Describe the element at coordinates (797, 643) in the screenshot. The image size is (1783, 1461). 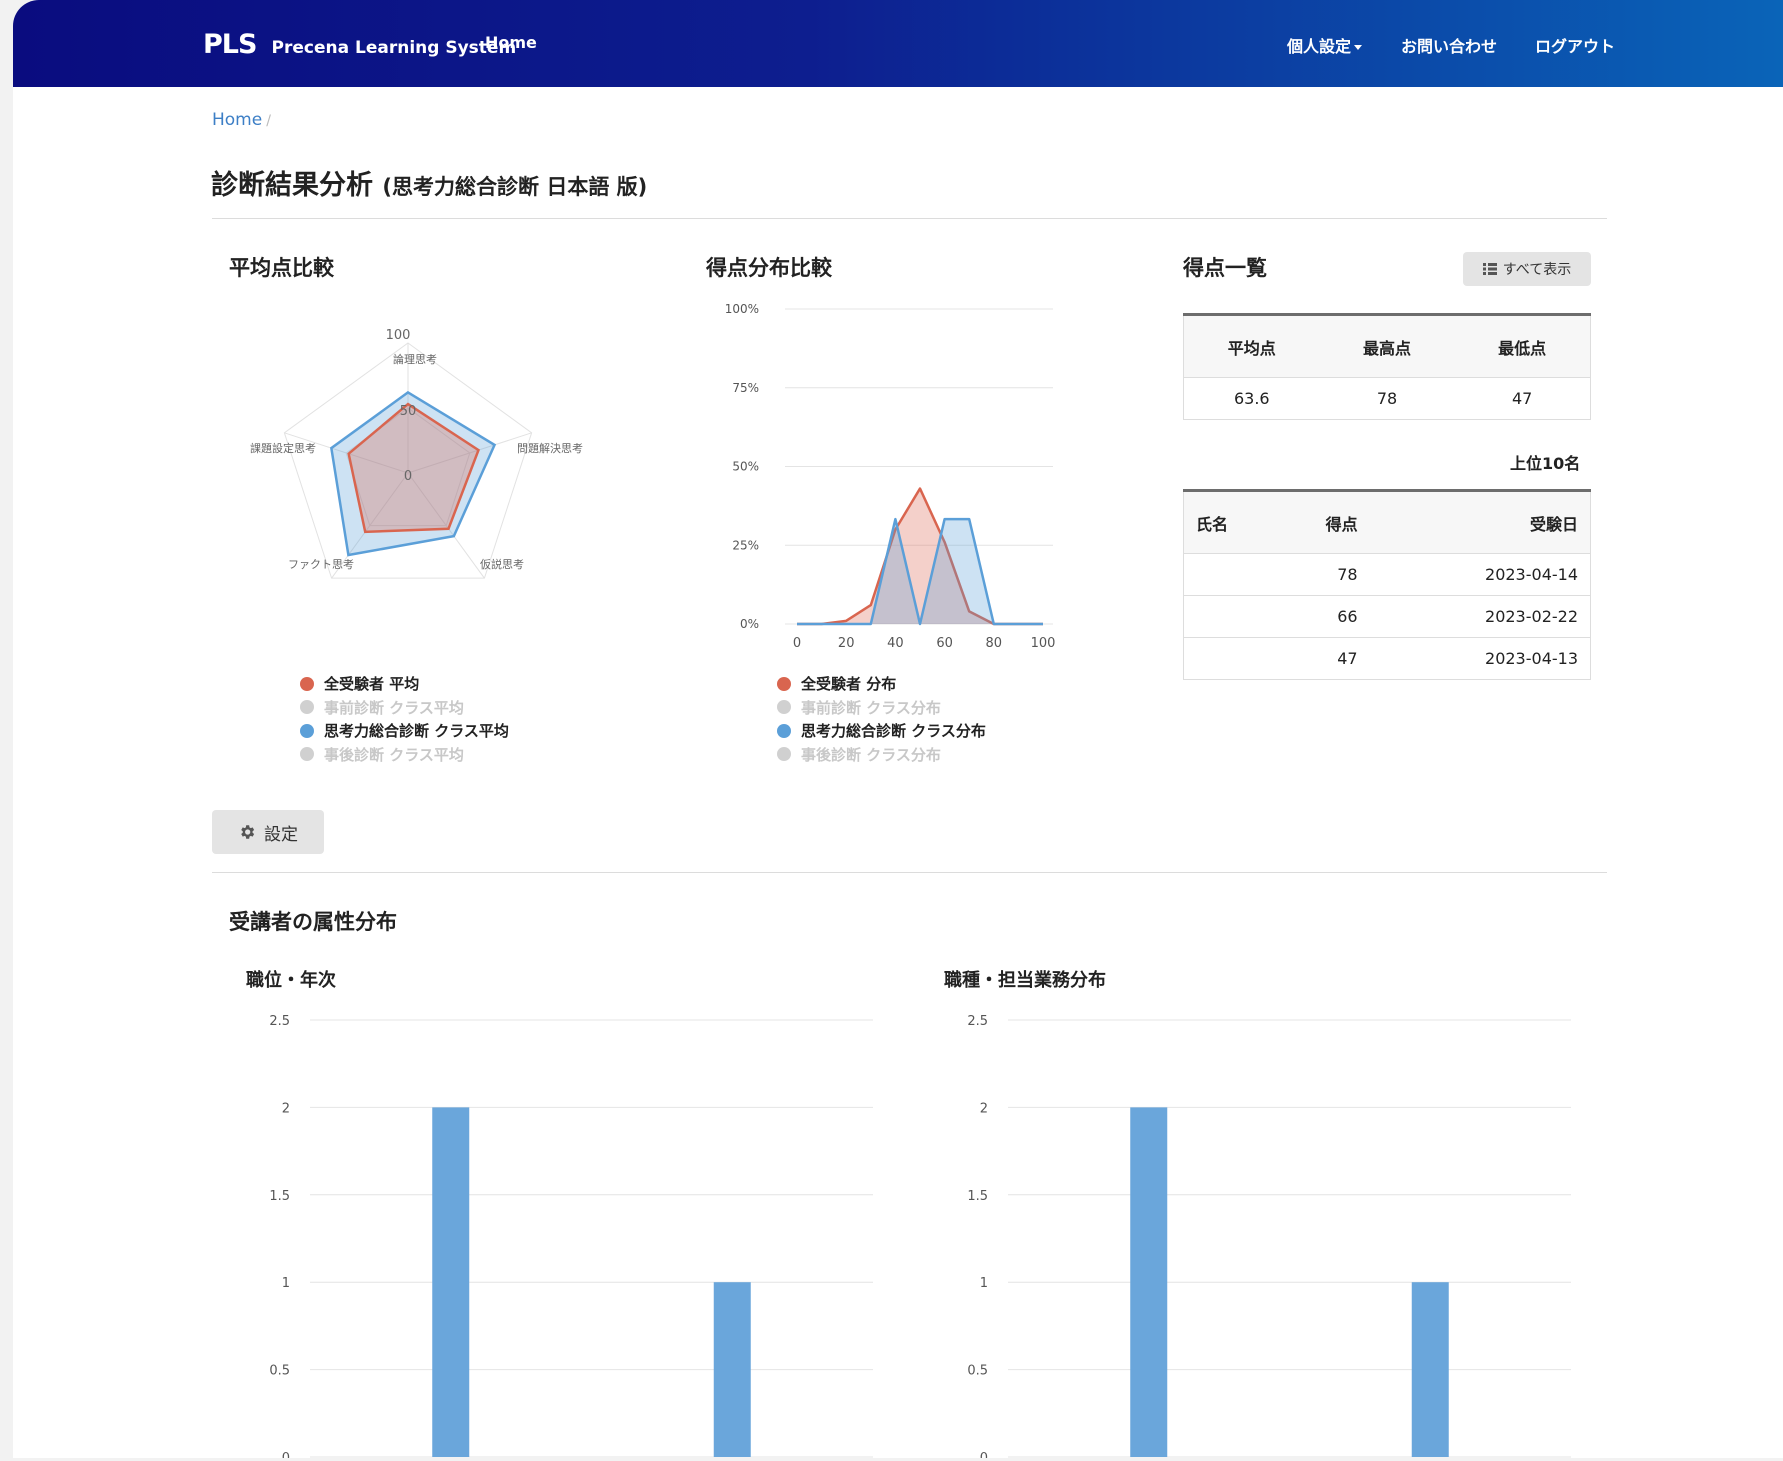
I see `x-tick-label: 0` at that location.